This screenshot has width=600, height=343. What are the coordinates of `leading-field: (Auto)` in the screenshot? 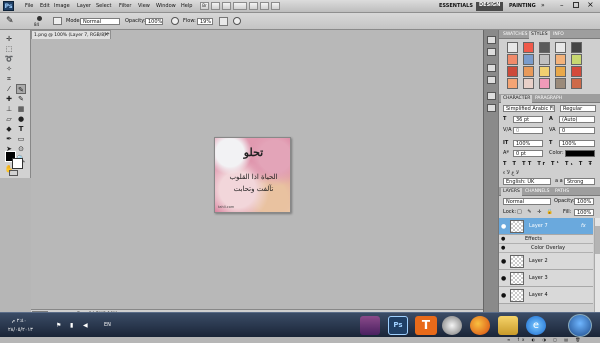 It's located at (577, 119).